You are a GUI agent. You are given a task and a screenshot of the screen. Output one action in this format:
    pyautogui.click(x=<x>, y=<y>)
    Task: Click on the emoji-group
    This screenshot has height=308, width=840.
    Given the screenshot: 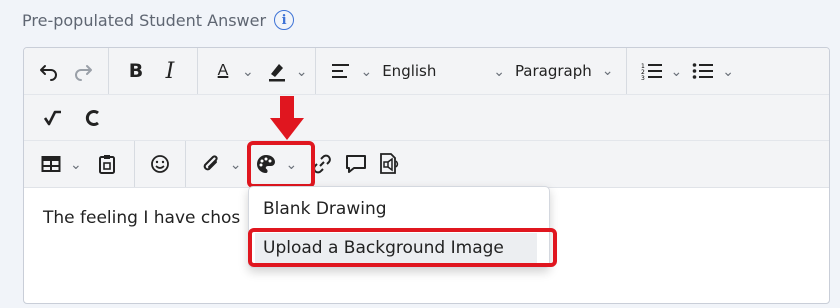 What is the action you would take?
    pyautogui.click(x=160, y=164)
    